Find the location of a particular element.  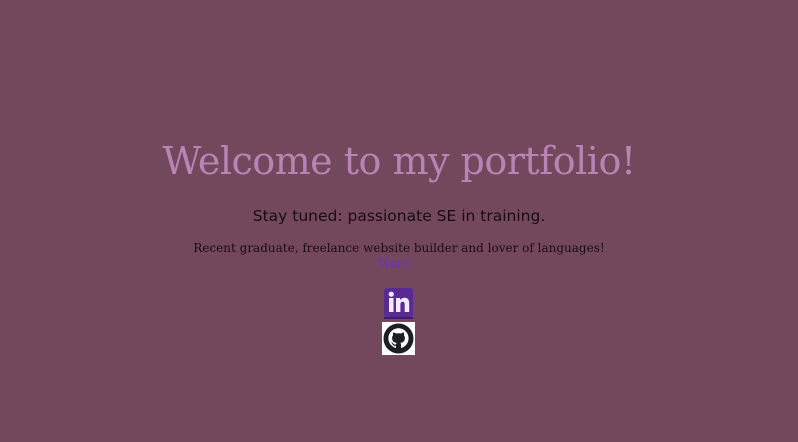

github-link is located at coordinates (398, 338).